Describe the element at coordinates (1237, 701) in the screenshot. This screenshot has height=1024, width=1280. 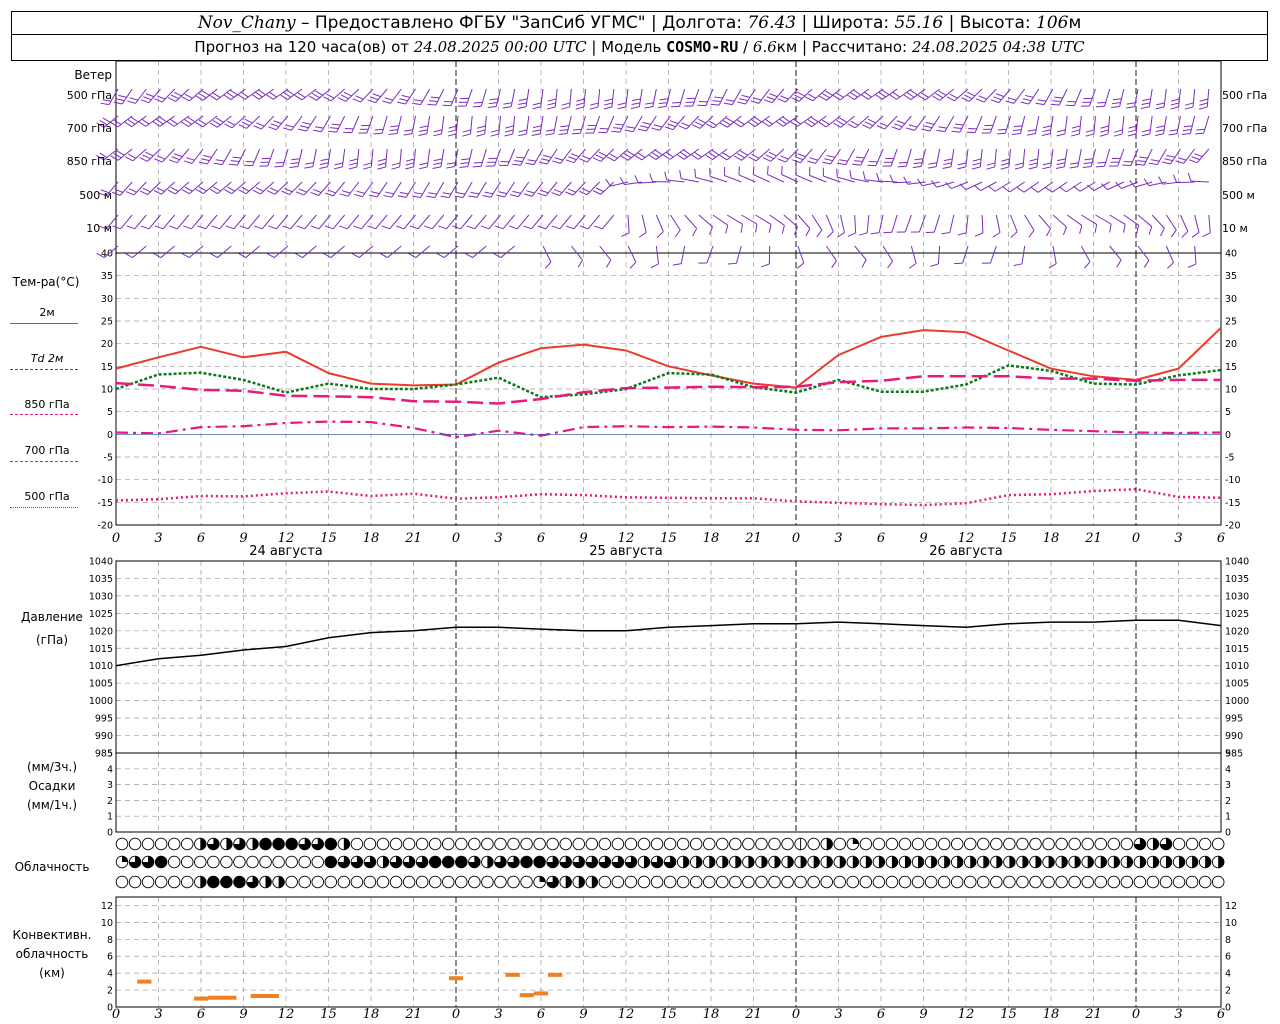
I see `pressure-tick-right: 1000` at that location.